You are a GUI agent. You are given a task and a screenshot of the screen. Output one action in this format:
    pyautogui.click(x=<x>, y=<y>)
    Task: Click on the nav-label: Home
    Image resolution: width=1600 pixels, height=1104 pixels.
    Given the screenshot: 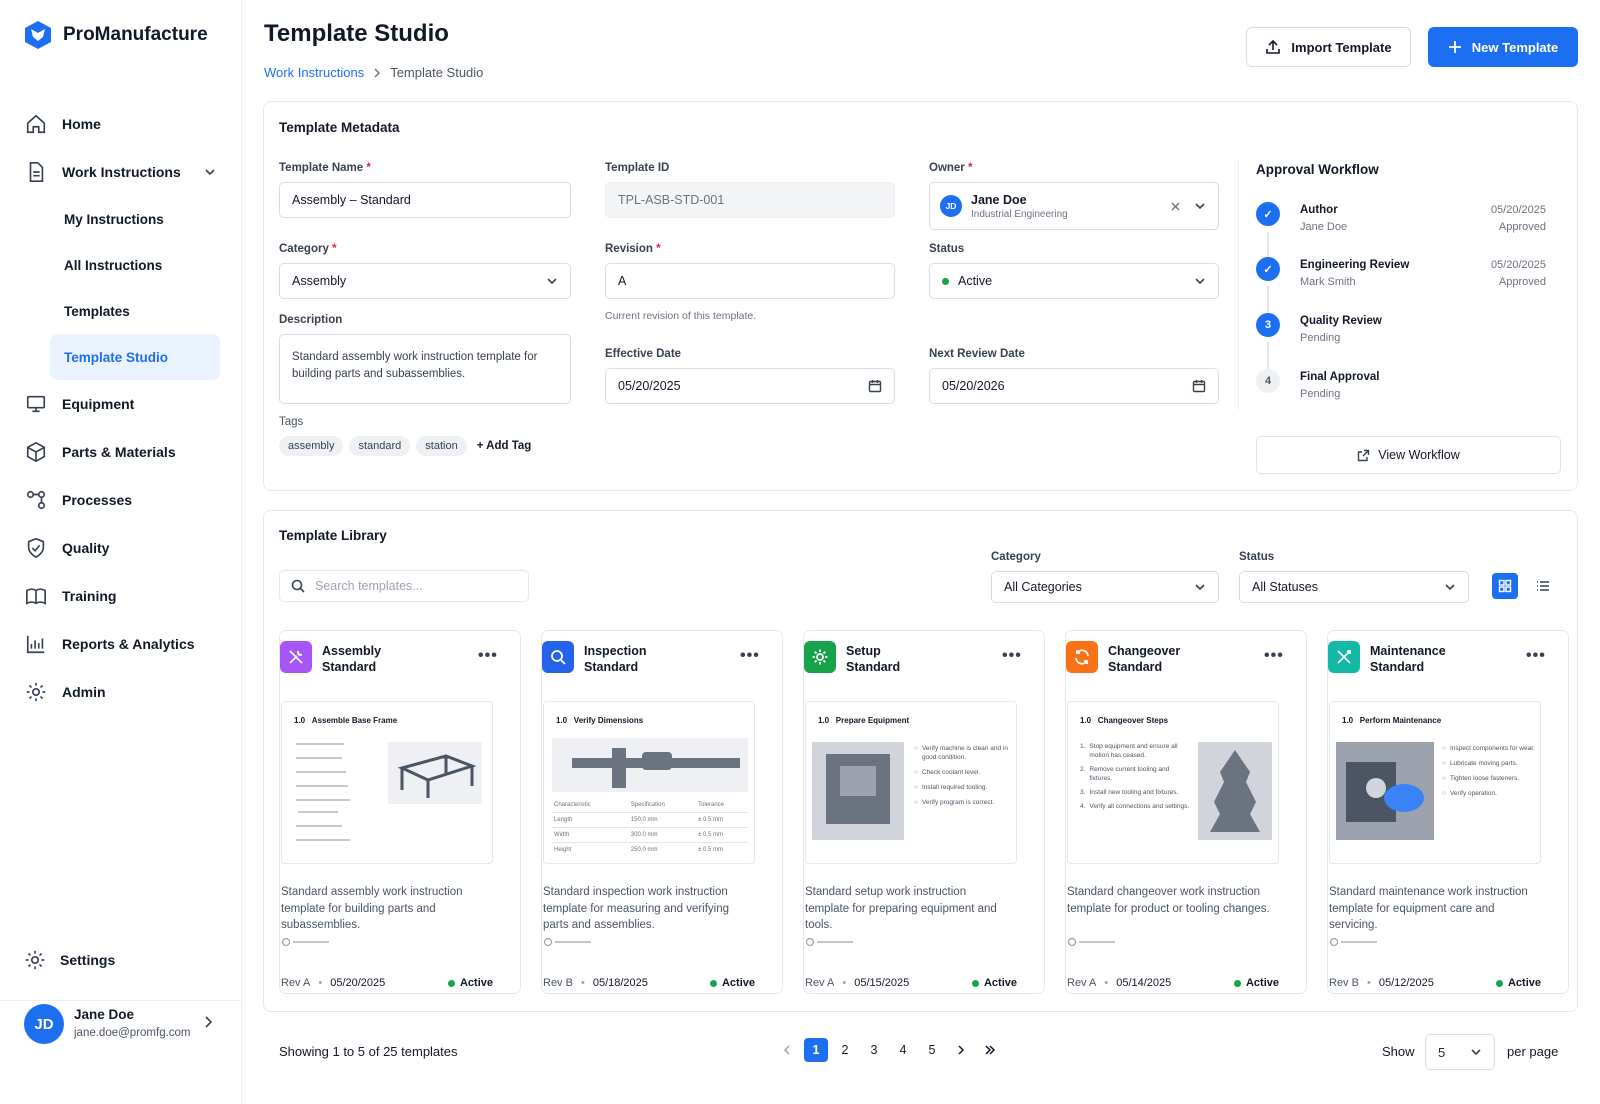 What is the action you would take?
    pyautogui.click(x=81, y=124)
    